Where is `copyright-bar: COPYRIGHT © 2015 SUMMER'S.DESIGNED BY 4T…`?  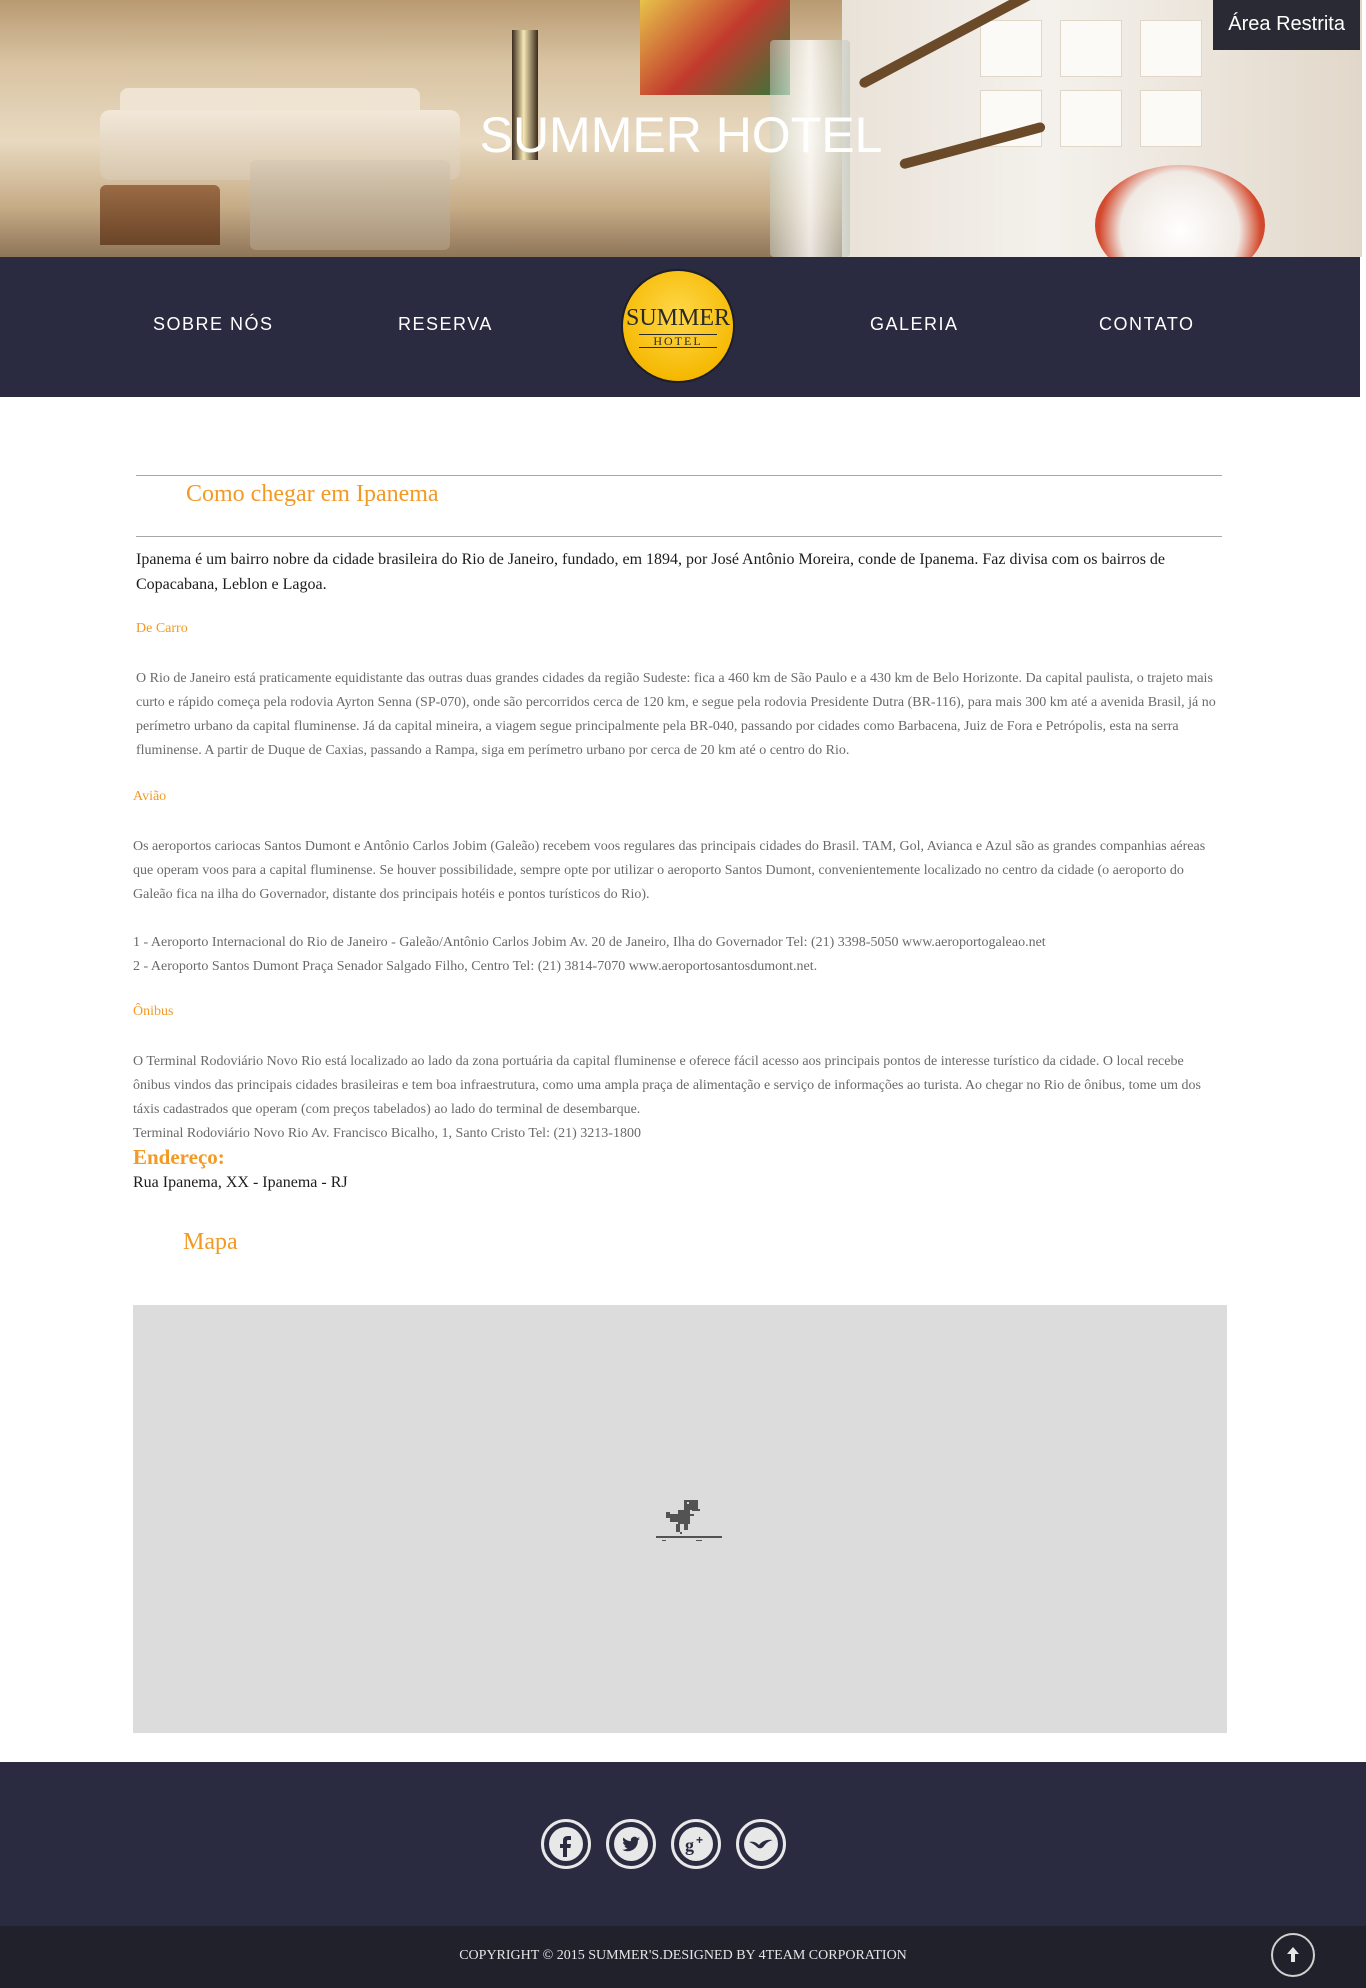 copyright-bar: COPYRIGHT © 2015 SUMMER'S.DESIGNED BY 4T… is located at coordinates (683, 1957).